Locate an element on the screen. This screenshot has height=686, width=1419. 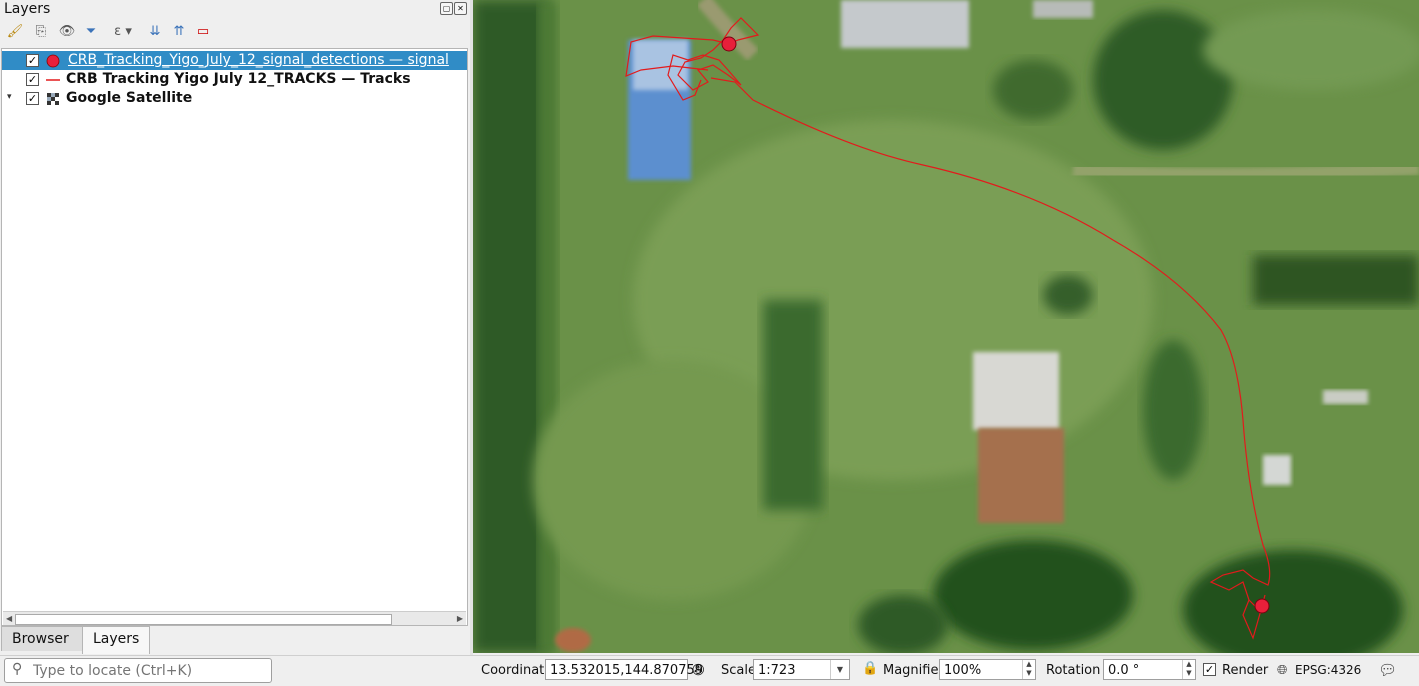
magnifier-label: Magnifier is located at coordinates (913, 670).